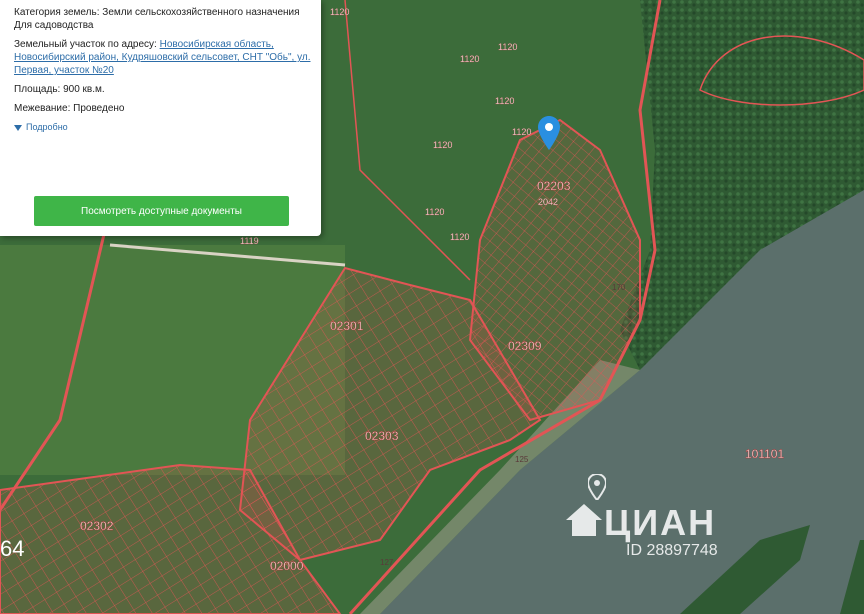 The image size is (864, 614). What do you see at coordinates (525, 346) in the screenshot?
I see `label-02309: 02309` at bounding box center [525, 346].